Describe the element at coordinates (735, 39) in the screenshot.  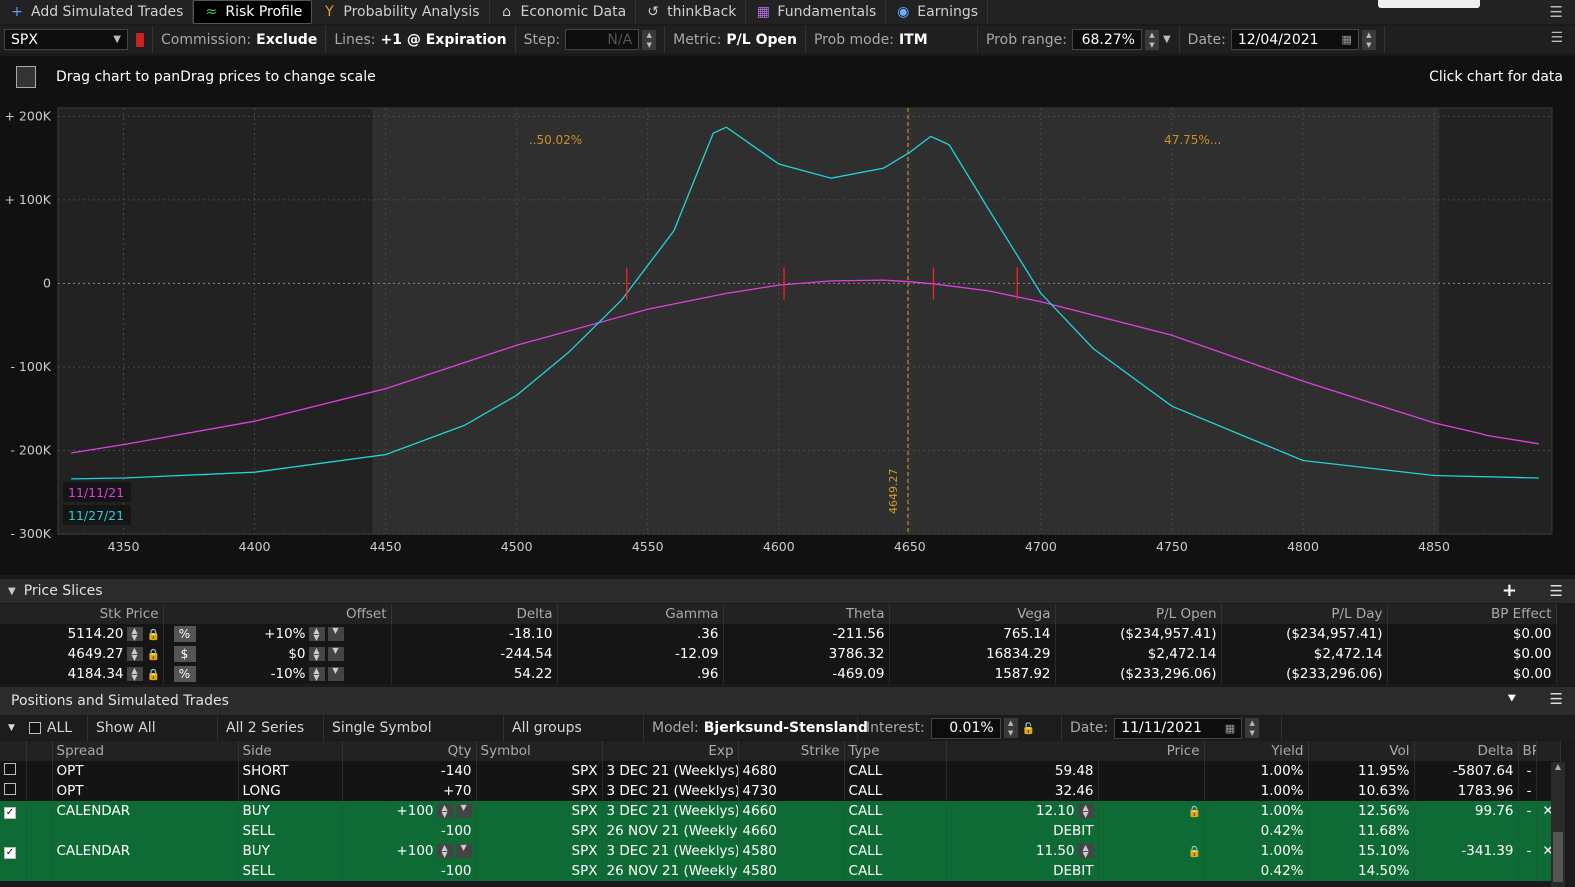
I see `metric-control: Metric: P/L Open` at that location.